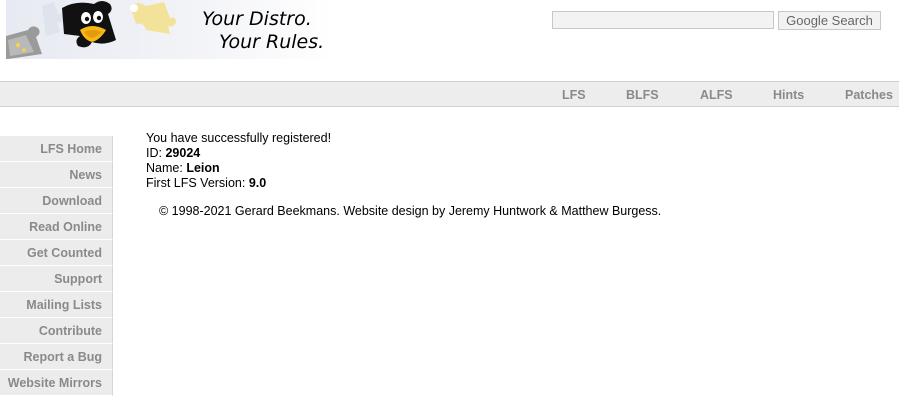 This screenshot has width=899, height=403. Describe the element at coordinates (257, 19) in the screenshot. I see `slogan-line-1: Your Distro.` at that location.